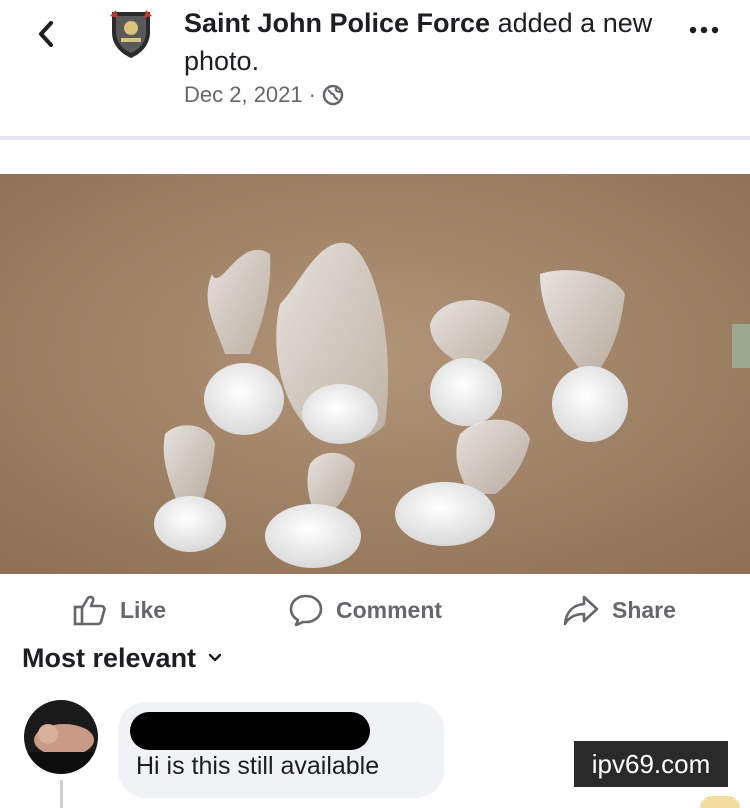 The image size is (750, 808). I want to click on header-divider, so click(375, 138).